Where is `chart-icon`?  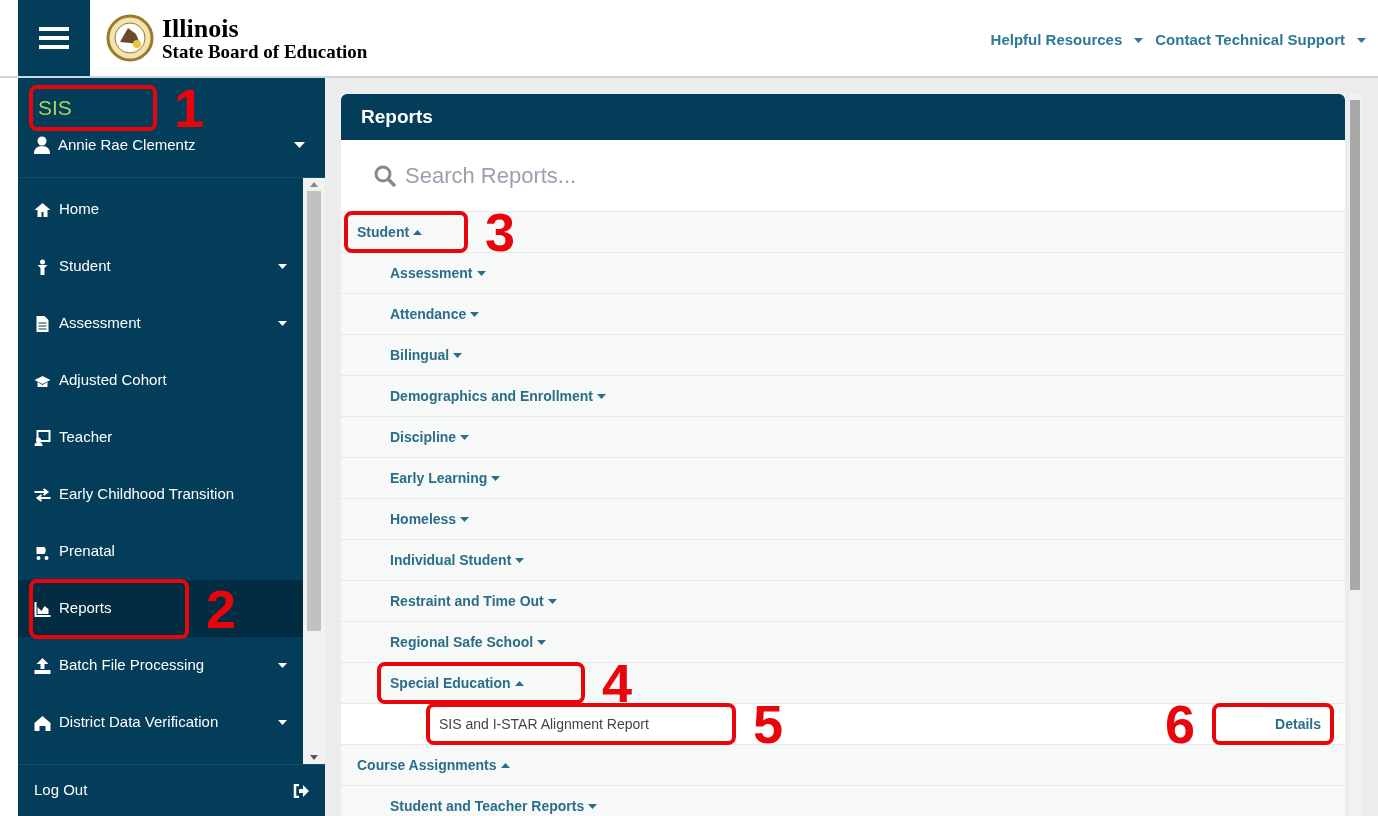
chart-icon is located at coordinates (42, 608).